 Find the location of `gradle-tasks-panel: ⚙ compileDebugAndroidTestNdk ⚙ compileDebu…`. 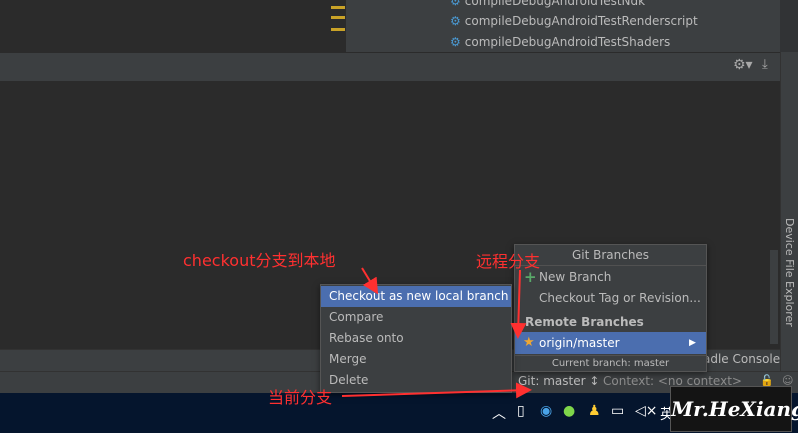

gradle-tasks-panel: ⚙ compileDebugAndroidTestNdk ⚙ compileDebu… is located at coordinates (563, 26).